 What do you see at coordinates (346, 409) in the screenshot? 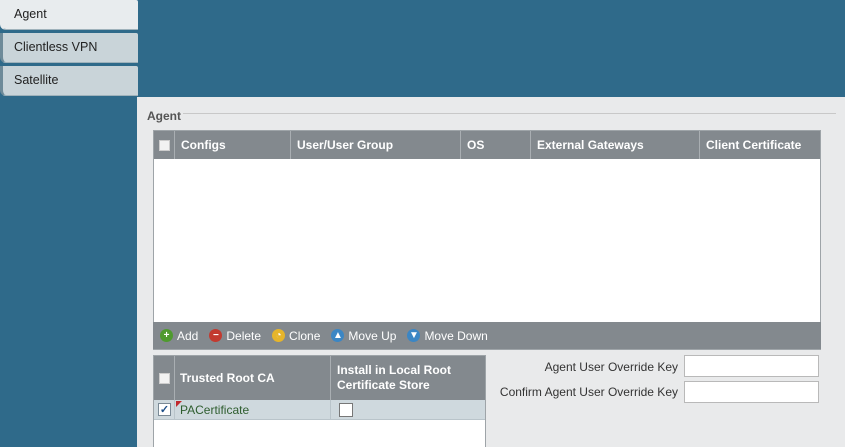
I see `install-checkbox` at bounding box center [346, 409].